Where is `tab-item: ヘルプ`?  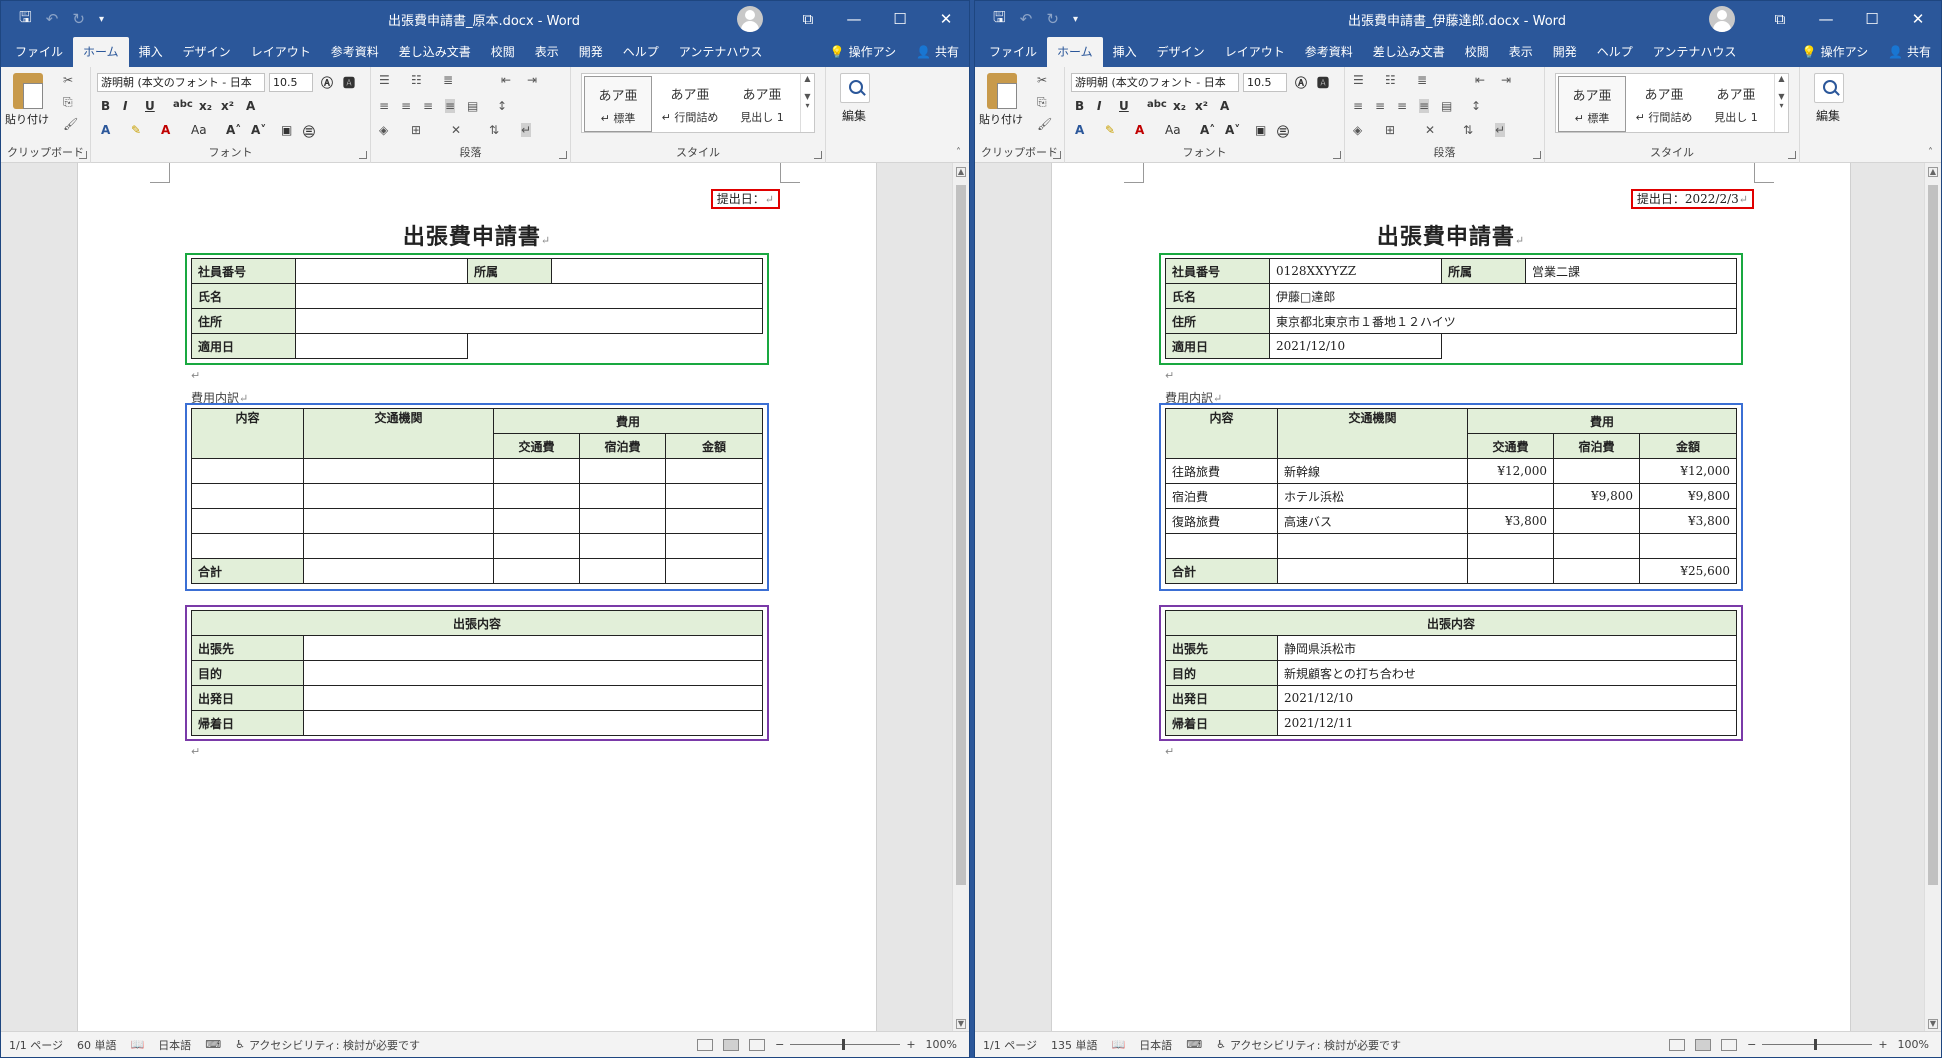 tab-item: ヘルプ is located at coordinates (641, 52).